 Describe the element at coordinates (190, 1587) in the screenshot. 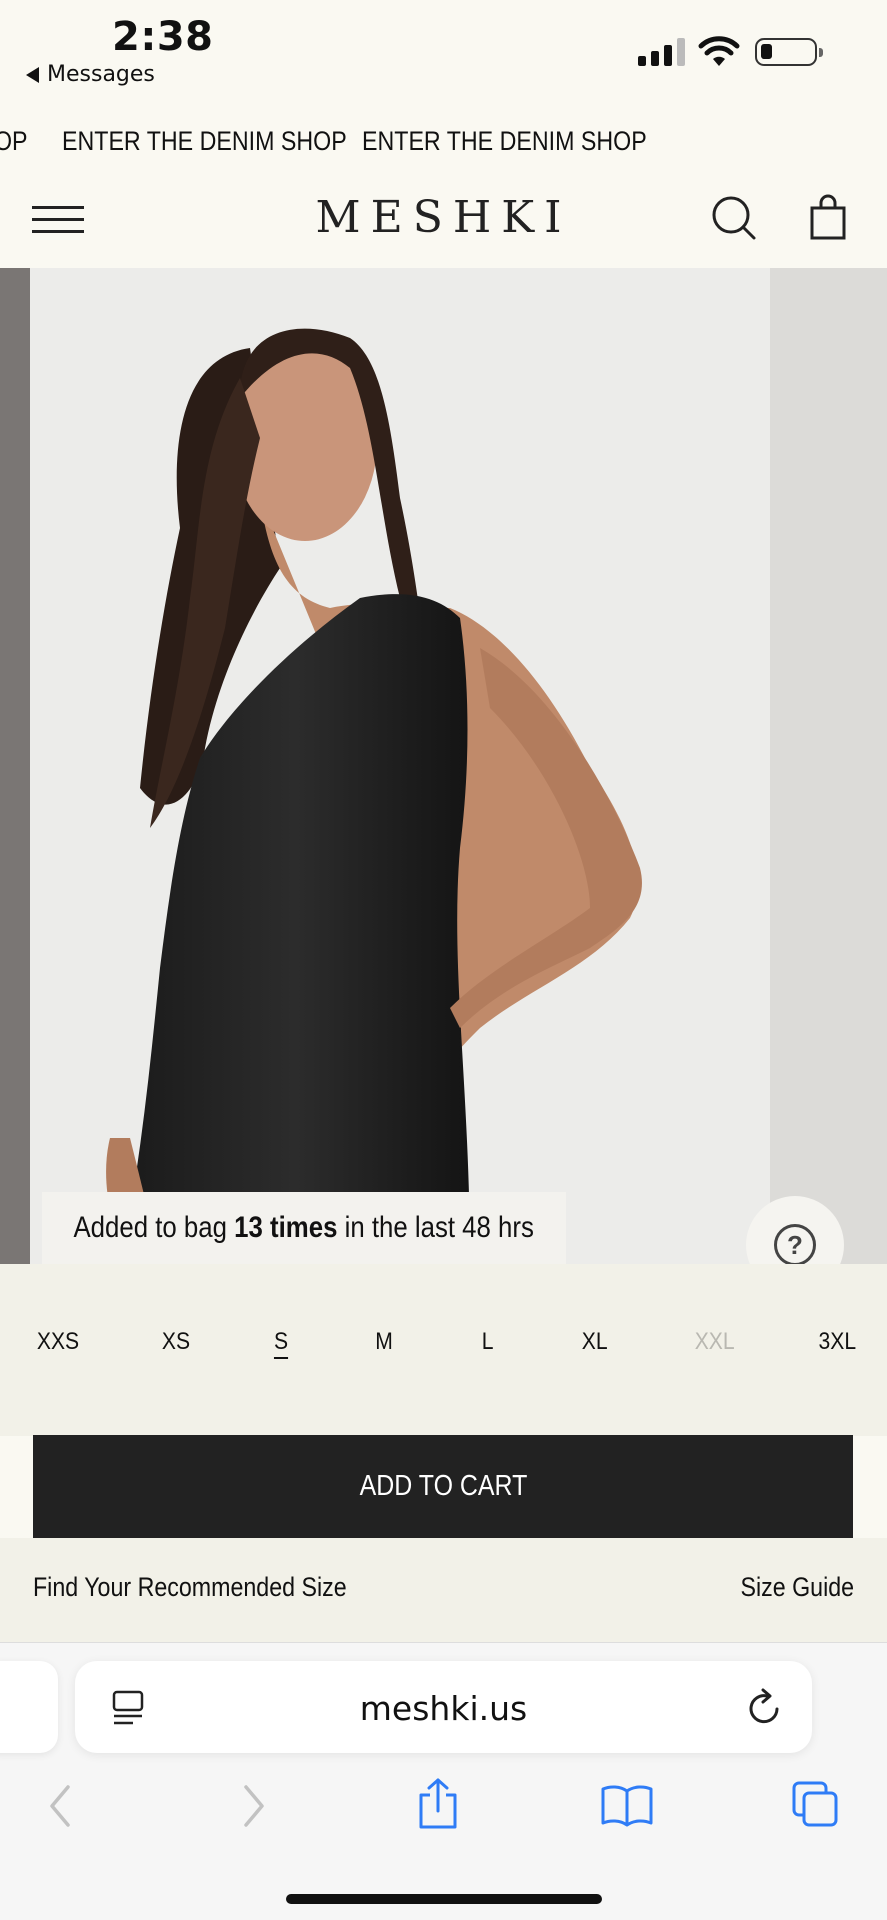

I see `find-recommended-size-link: Find Your Recommended Size` at that location.